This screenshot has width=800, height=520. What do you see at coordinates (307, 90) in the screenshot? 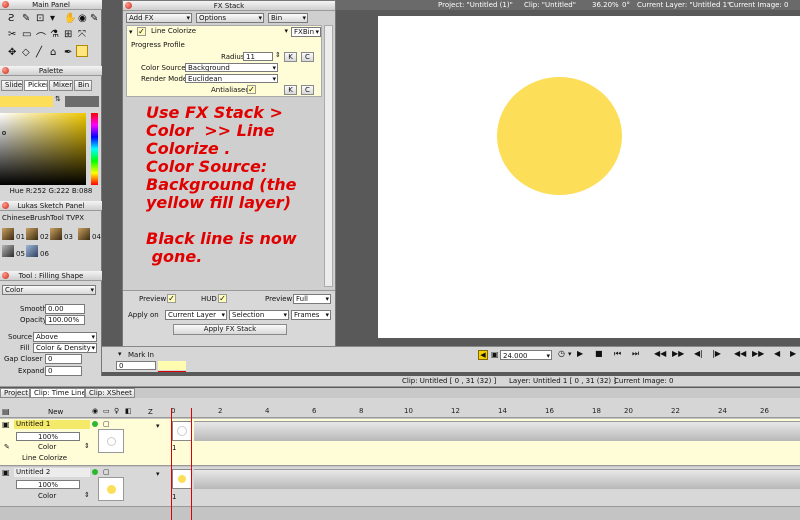
I see `antialiased-c-button: C` at bounding box center [307, 90].